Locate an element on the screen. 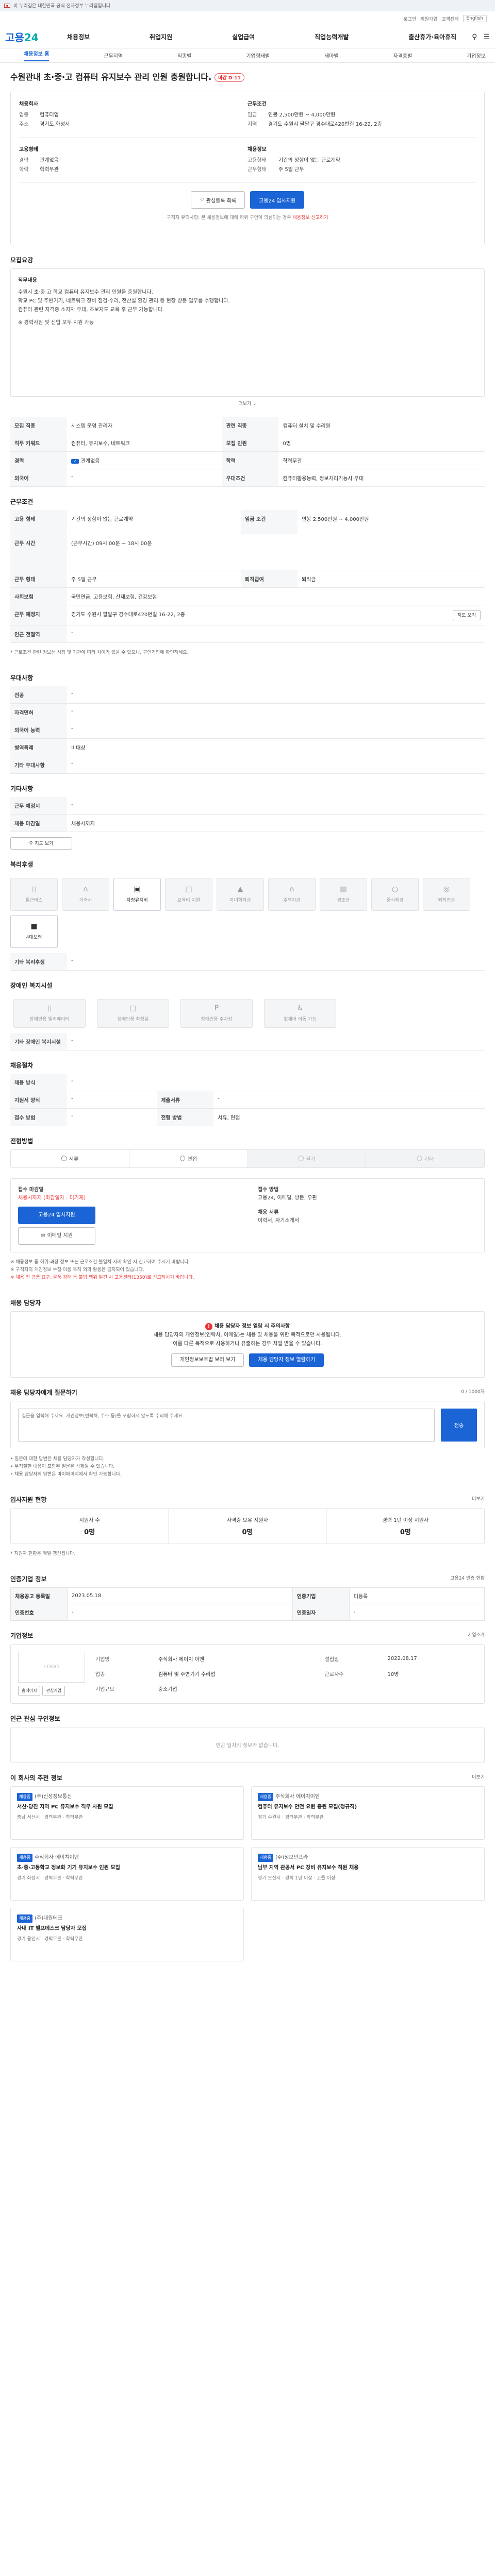  search-icon: ⚲ is located at coordinates (474, 37).